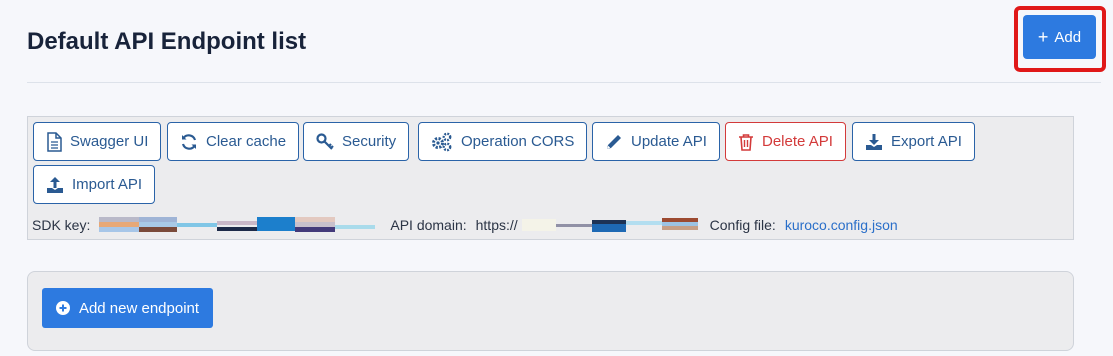  I want to click on trash-icon, so click(746, 142).